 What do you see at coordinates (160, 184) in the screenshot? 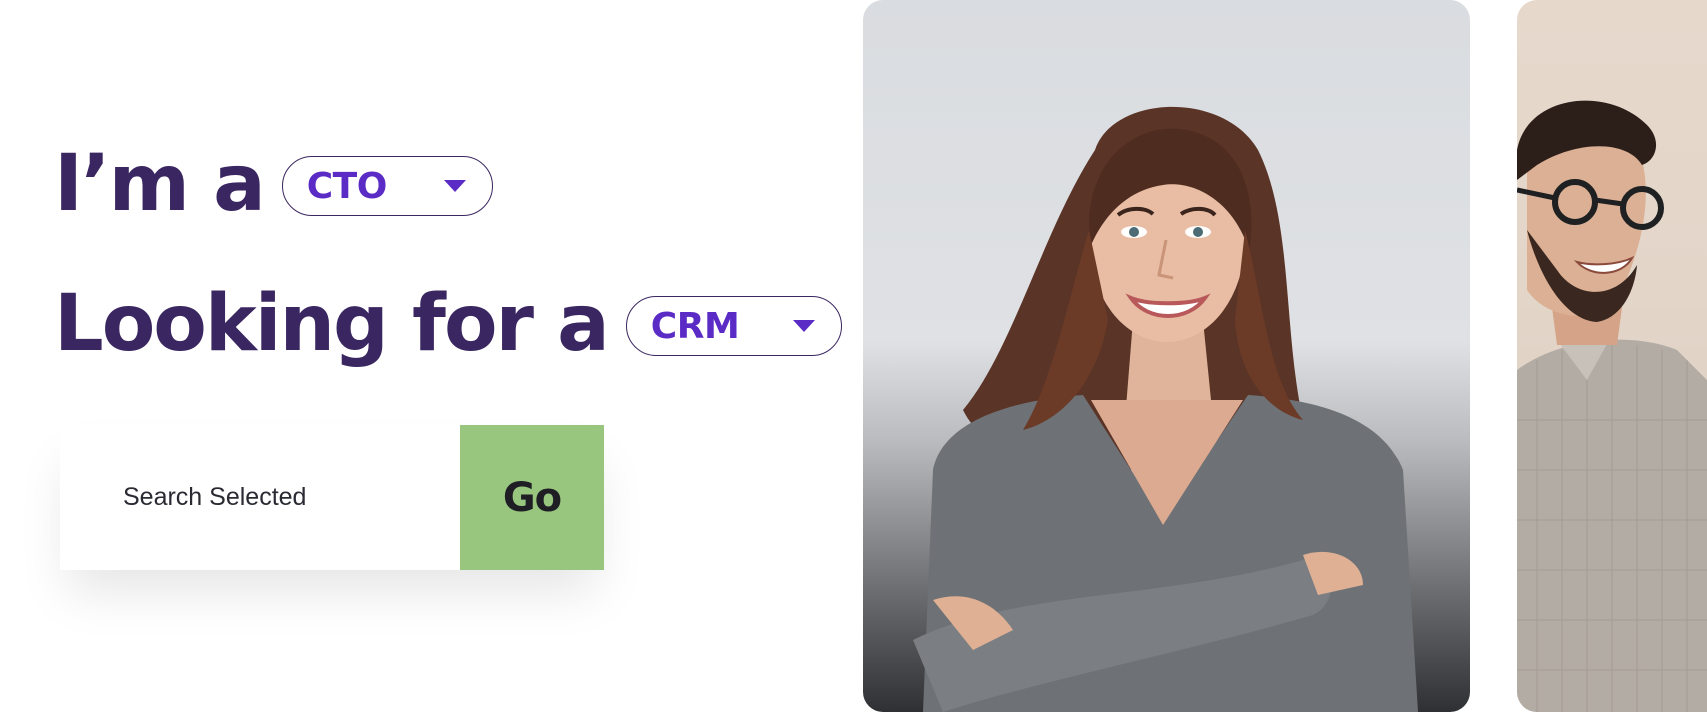
I see `role-prefix-text: I’m a` at bounding box center [160, 184].